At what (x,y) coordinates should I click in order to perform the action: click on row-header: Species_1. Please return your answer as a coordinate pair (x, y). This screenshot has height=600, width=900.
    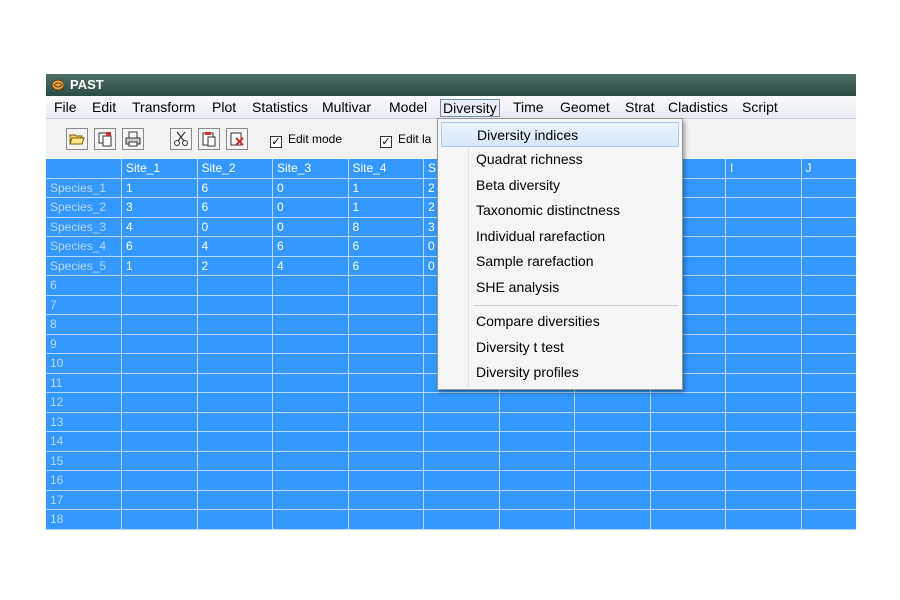
    Looking at the image, I should click on (84, 188).